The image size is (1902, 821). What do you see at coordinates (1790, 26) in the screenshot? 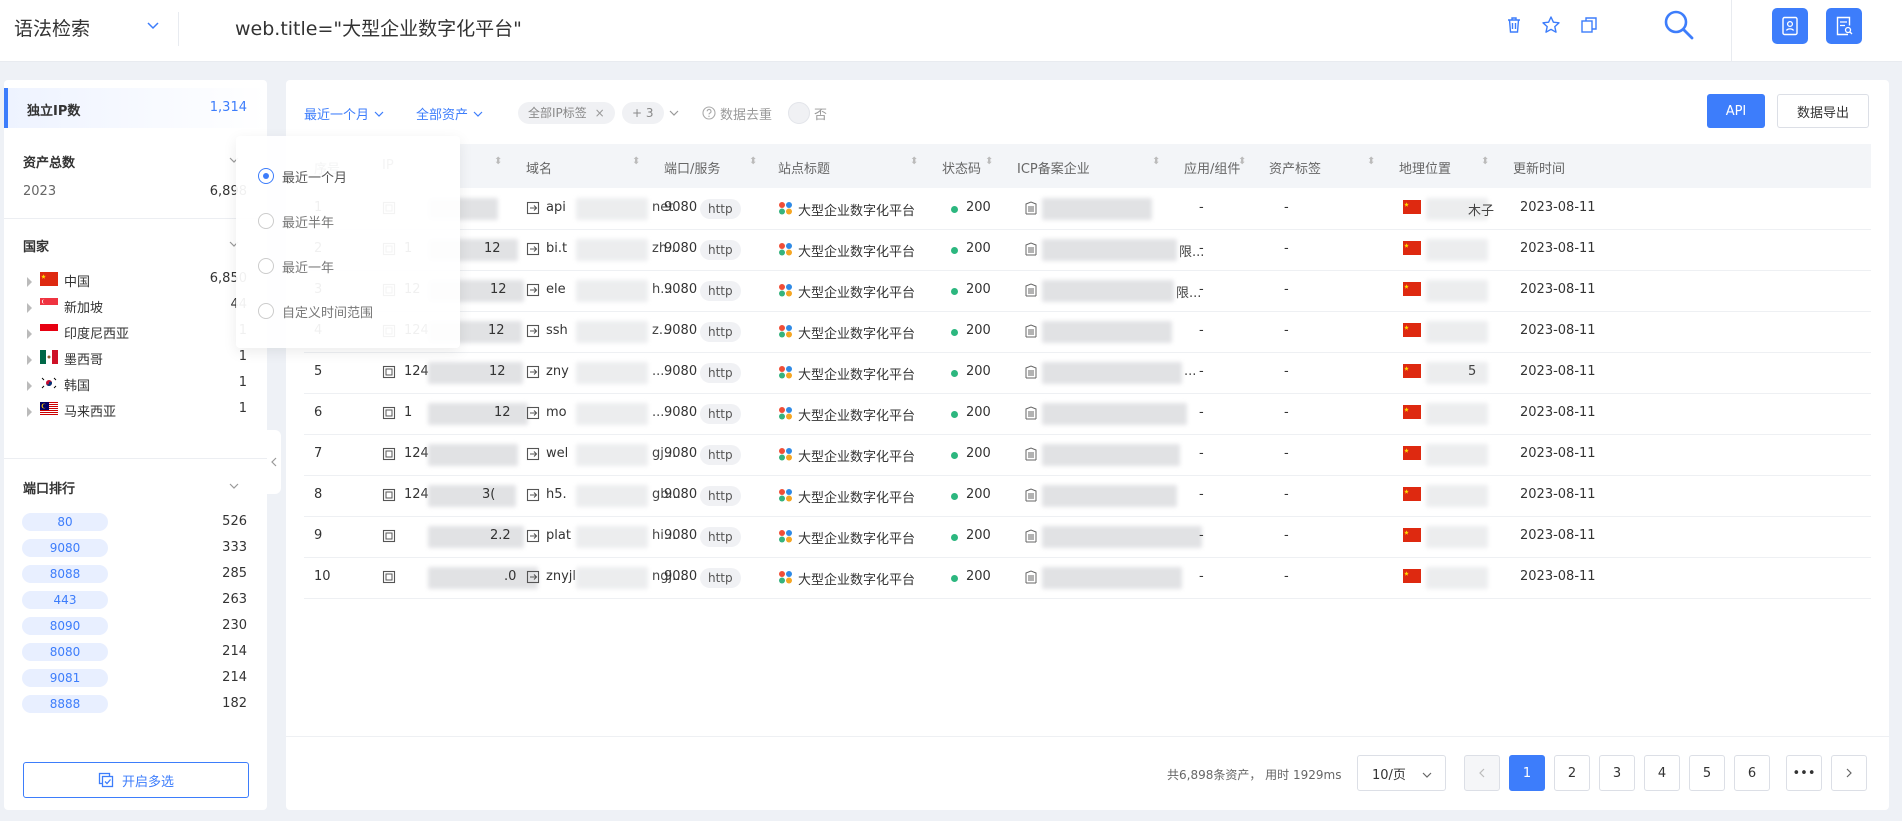
I see `profile-card-button` at bounding box center [1790, 26].